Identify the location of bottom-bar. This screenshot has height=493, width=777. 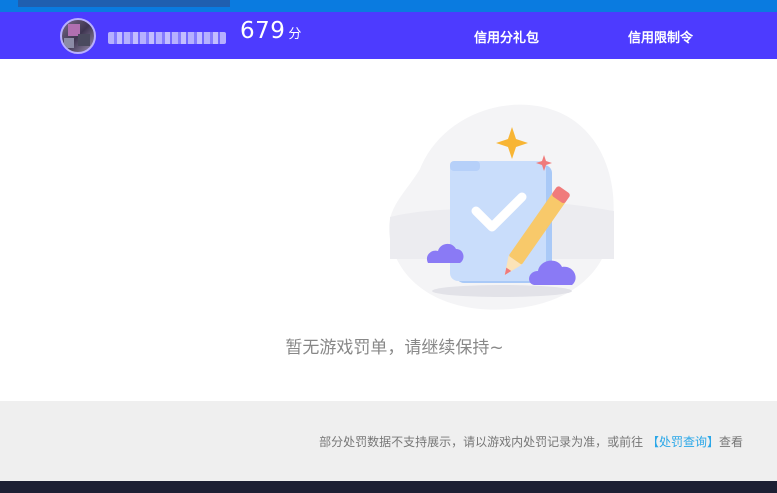
(388, 487).